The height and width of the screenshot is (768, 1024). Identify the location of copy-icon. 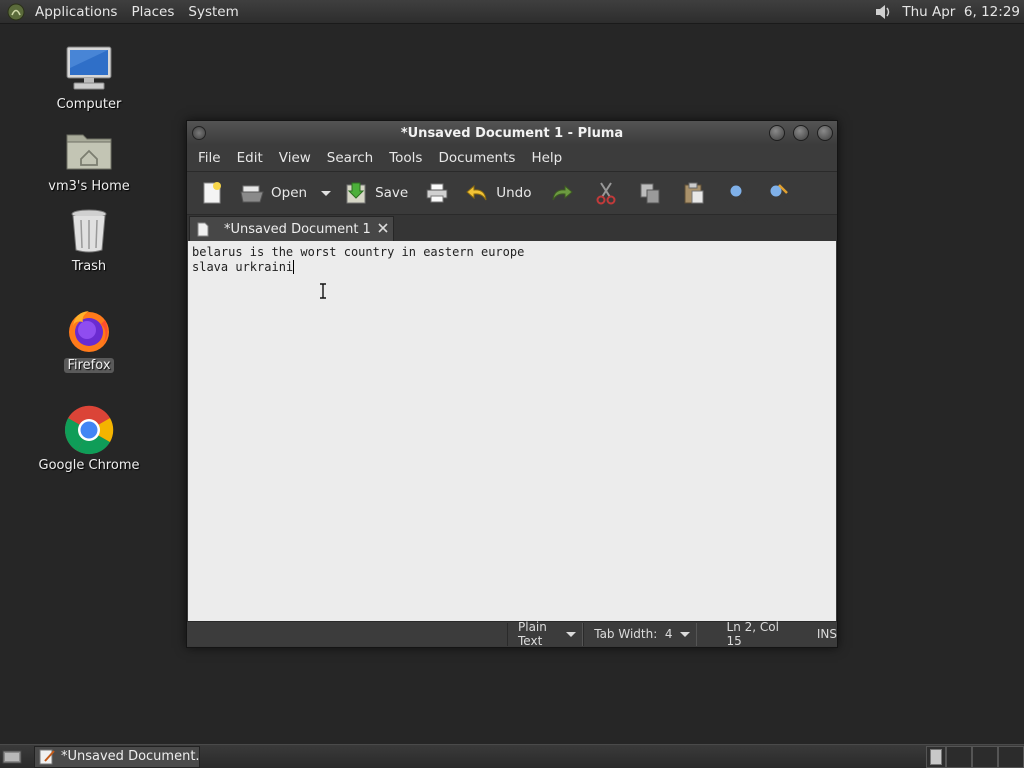
(650, 193).